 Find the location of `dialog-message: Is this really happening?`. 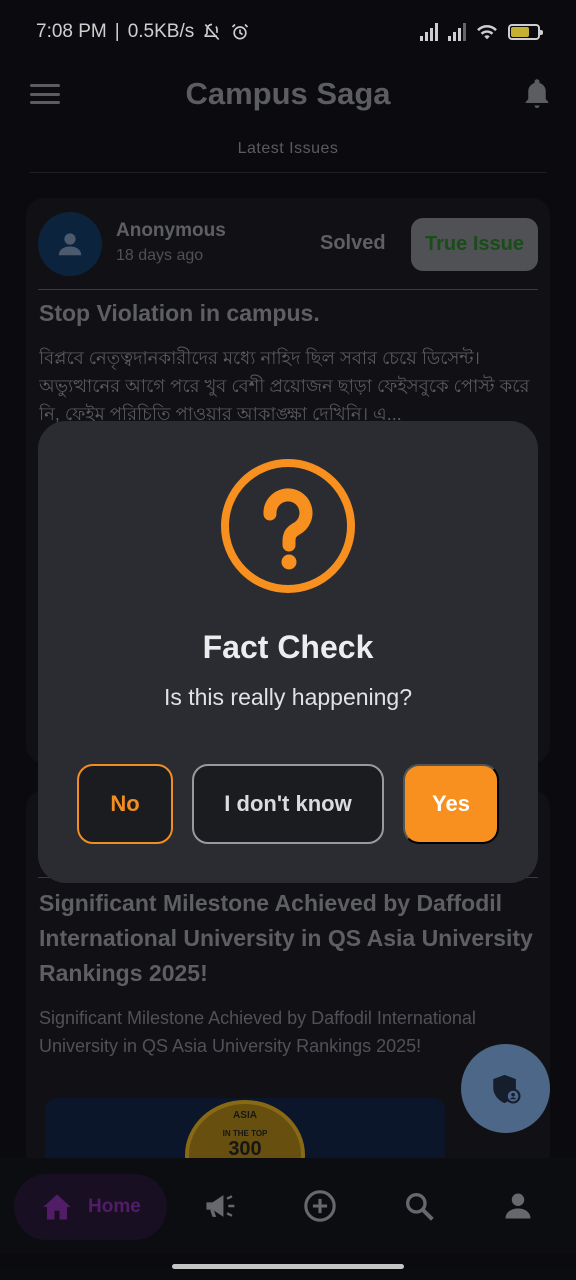

dialog-message: Is this really happening? is located at coordinates (288, 697).